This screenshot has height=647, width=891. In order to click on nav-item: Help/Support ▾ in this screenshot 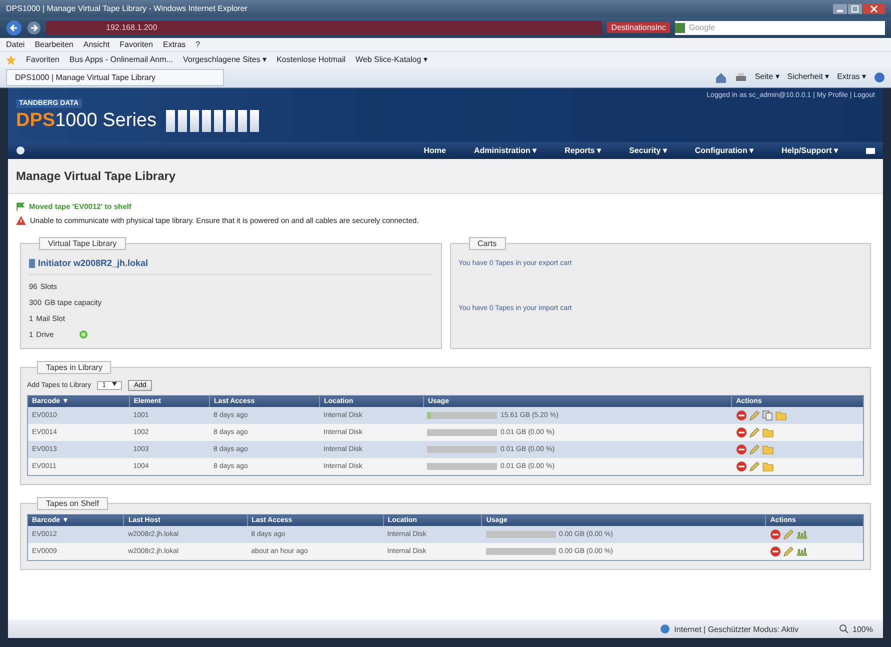, I will do `click(810, 150)`.